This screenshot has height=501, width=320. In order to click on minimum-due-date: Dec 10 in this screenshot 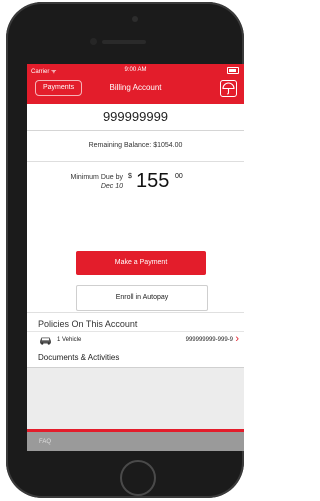, I will do `click(111, 186)`.